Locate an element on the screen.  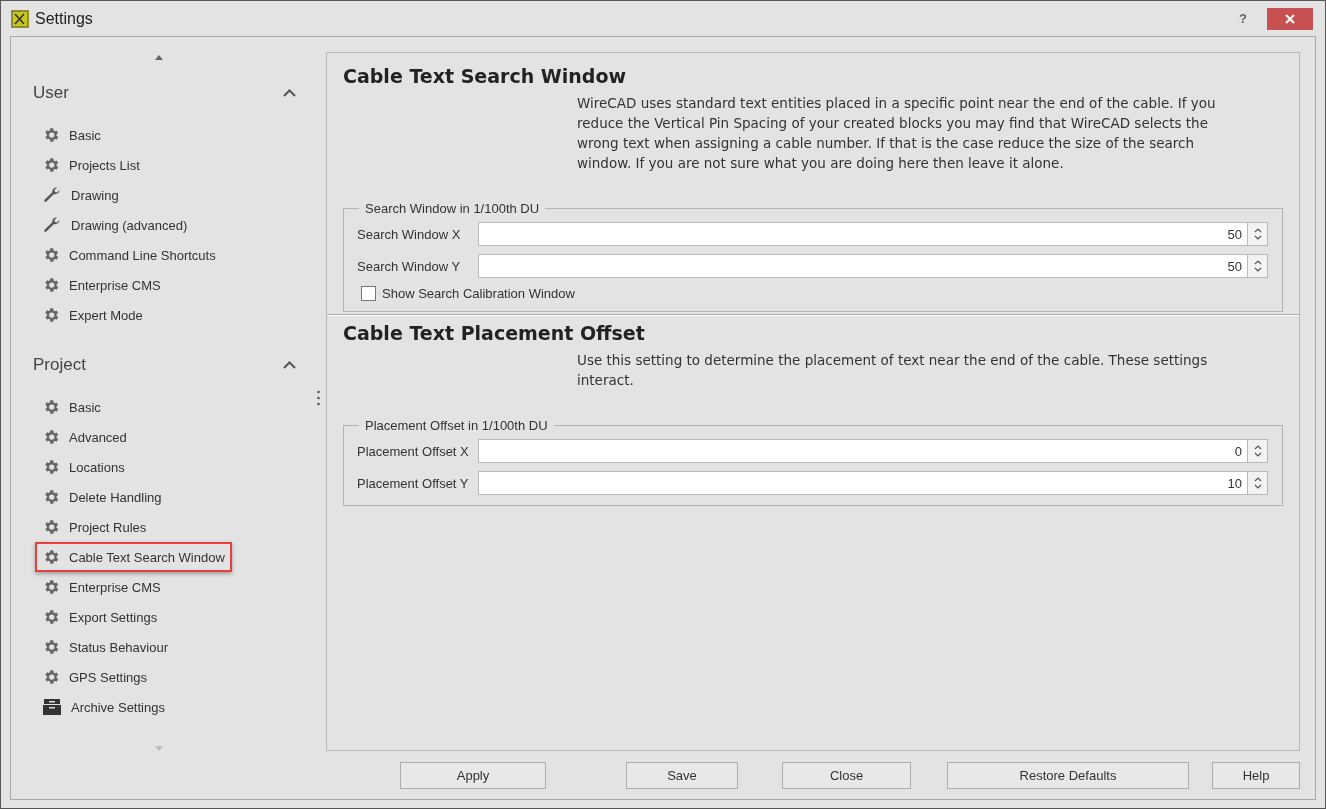
section-description: WireCAD uses standard text entities placed in a specific point near the end of the cable. If you reduce the Vertical Pin Spacing of your created blocks you may find that WireCAD selects the wrong text when assigning a cable number. If that is the case reduce the size of the search window. If you are not sure what you are doing here then leave it alone. is located at coordinates (897, 133).